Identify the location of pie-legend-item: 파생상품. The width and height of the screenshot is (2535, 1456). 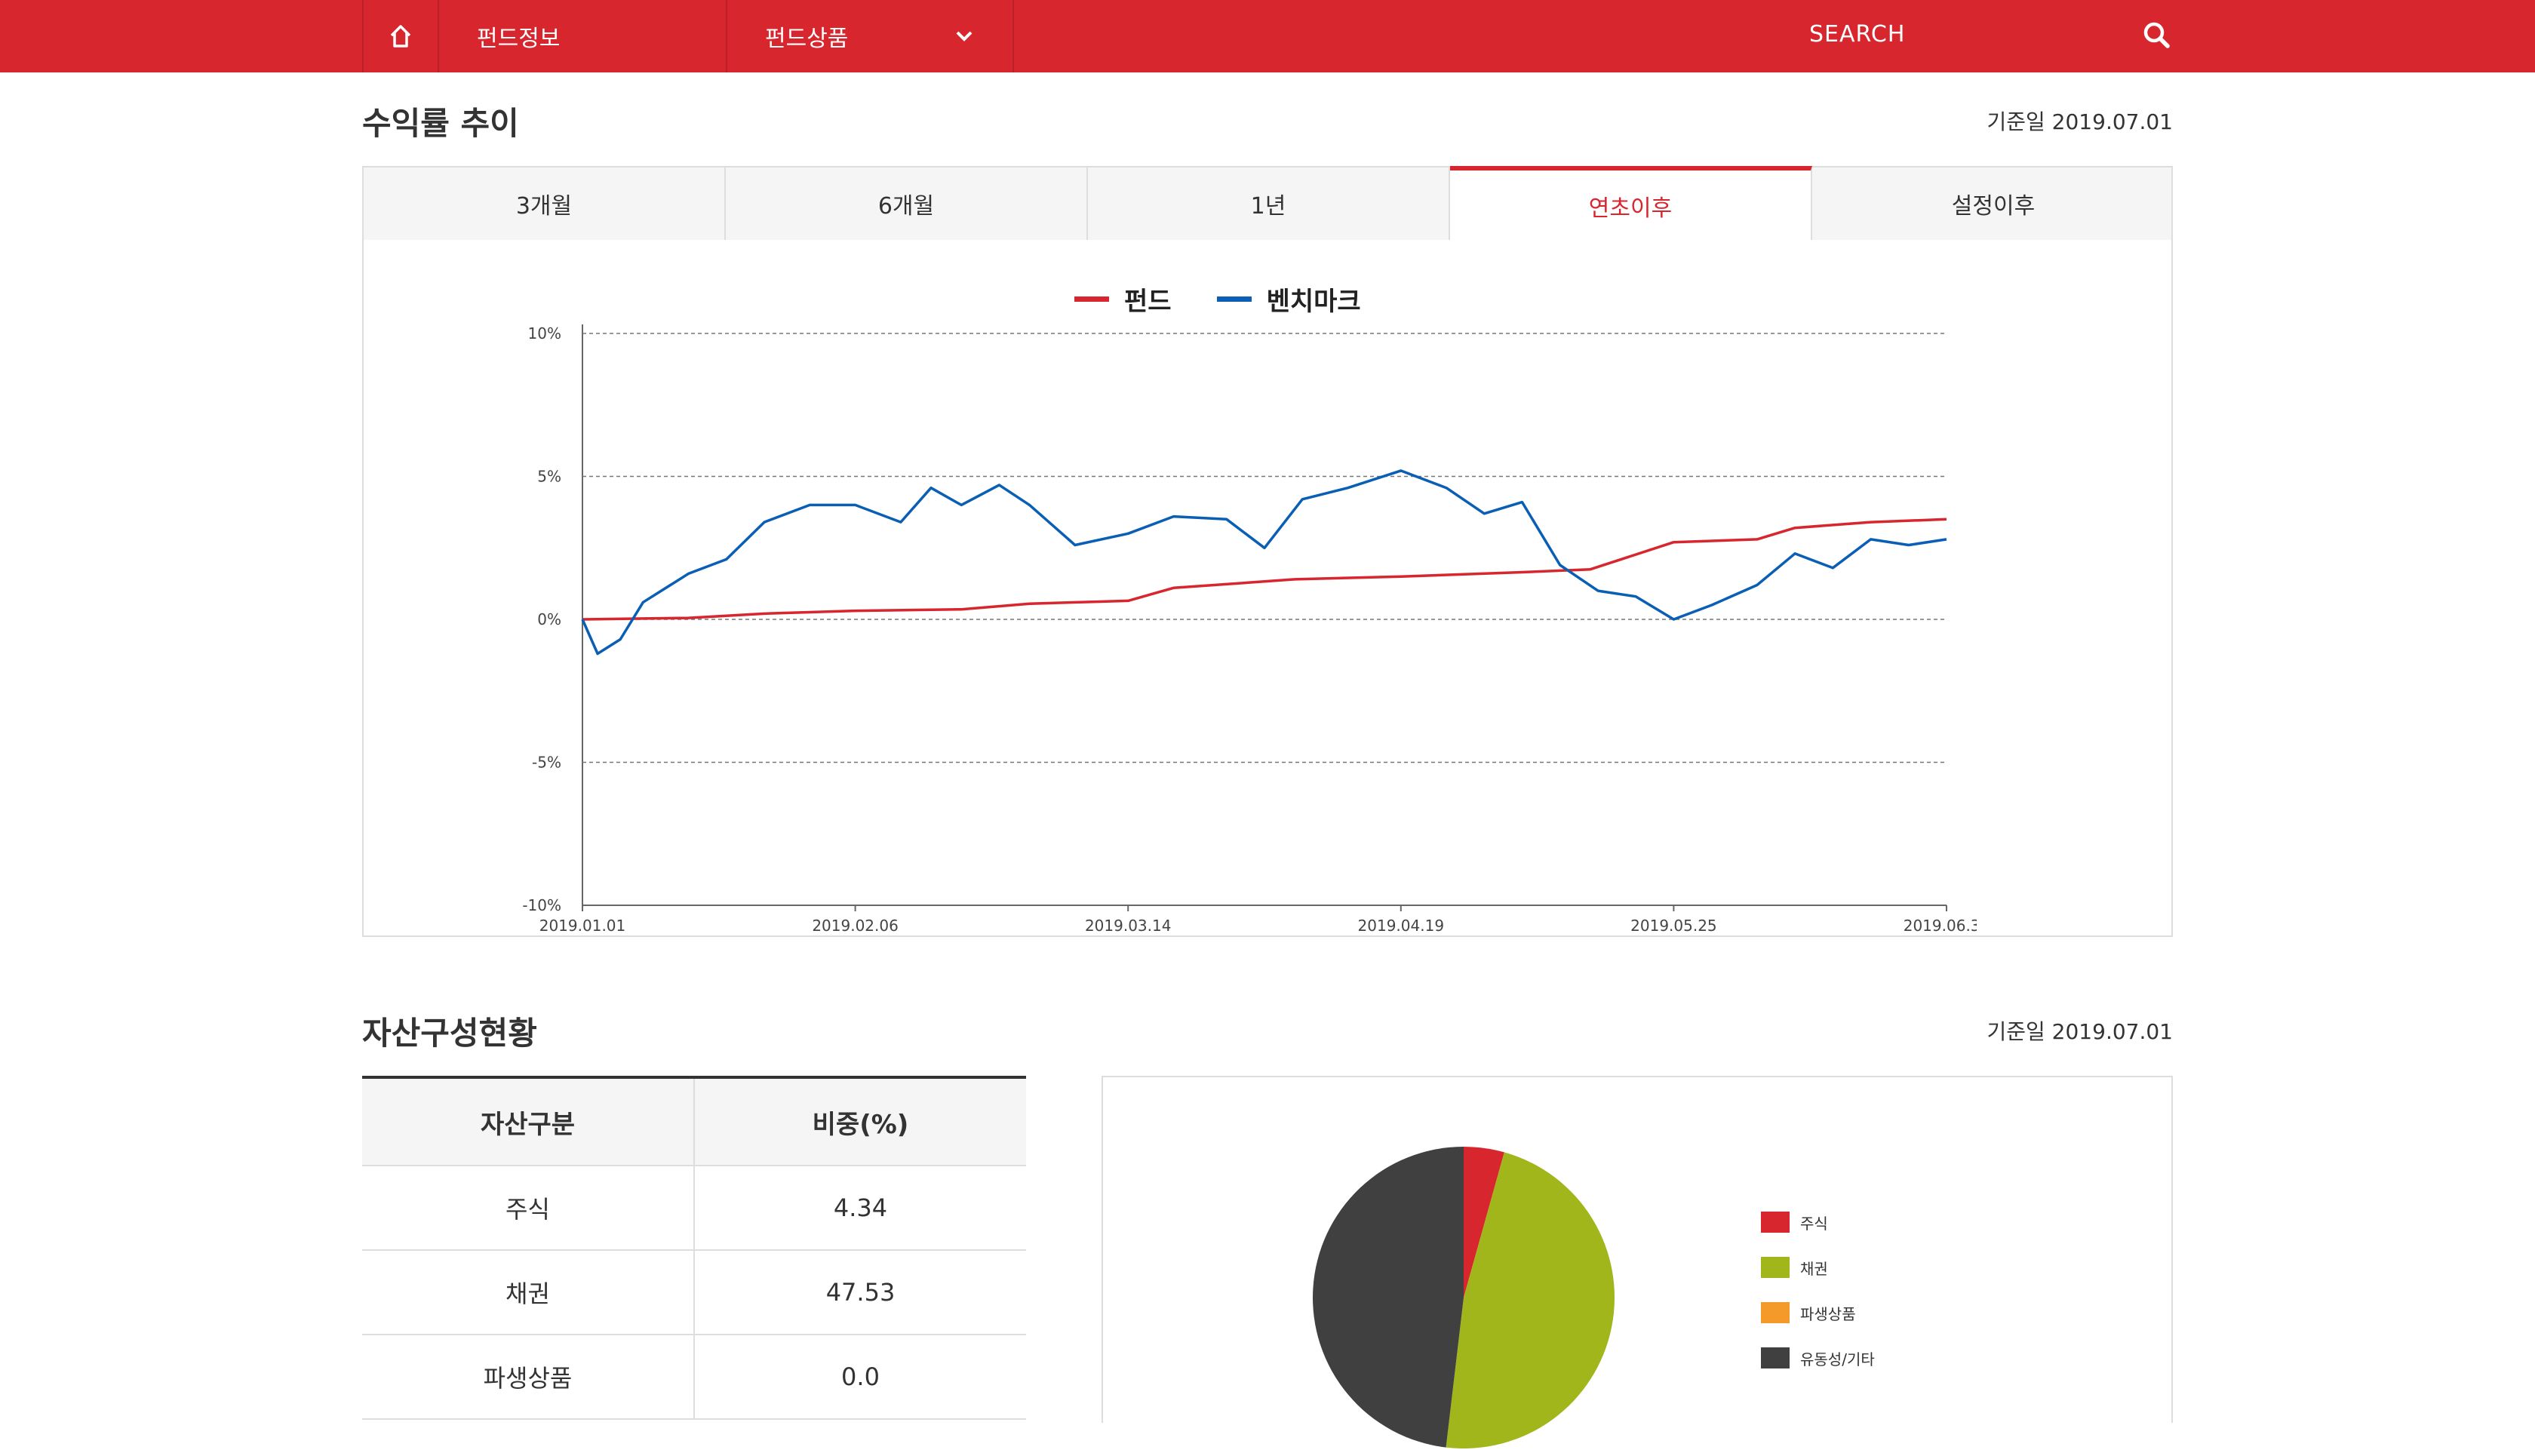
(1818, 1312).